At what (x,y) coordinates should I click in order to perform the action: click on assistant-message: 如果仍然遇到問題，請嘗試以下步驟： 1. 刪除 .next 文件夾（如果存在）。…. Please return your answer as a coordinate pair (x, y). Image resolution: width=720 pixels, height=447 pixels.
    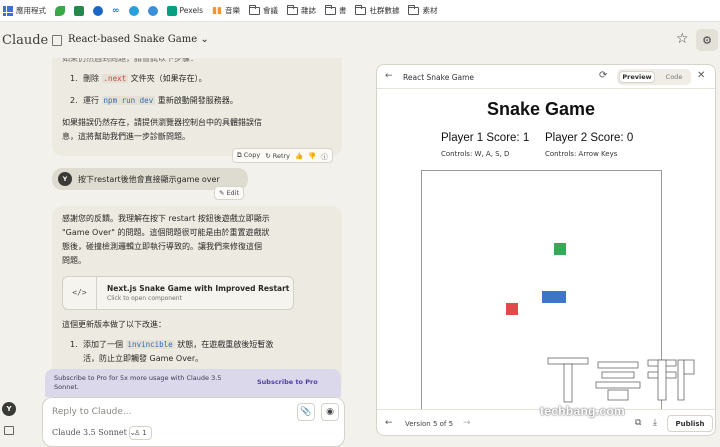
    Looking at the image, I should click on (197, 107).